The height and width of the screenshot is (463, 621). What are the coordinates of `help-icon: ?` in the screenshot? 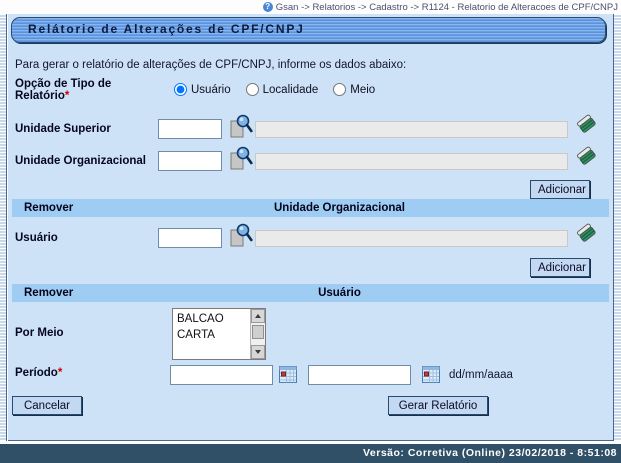 It's located at (267, 7).